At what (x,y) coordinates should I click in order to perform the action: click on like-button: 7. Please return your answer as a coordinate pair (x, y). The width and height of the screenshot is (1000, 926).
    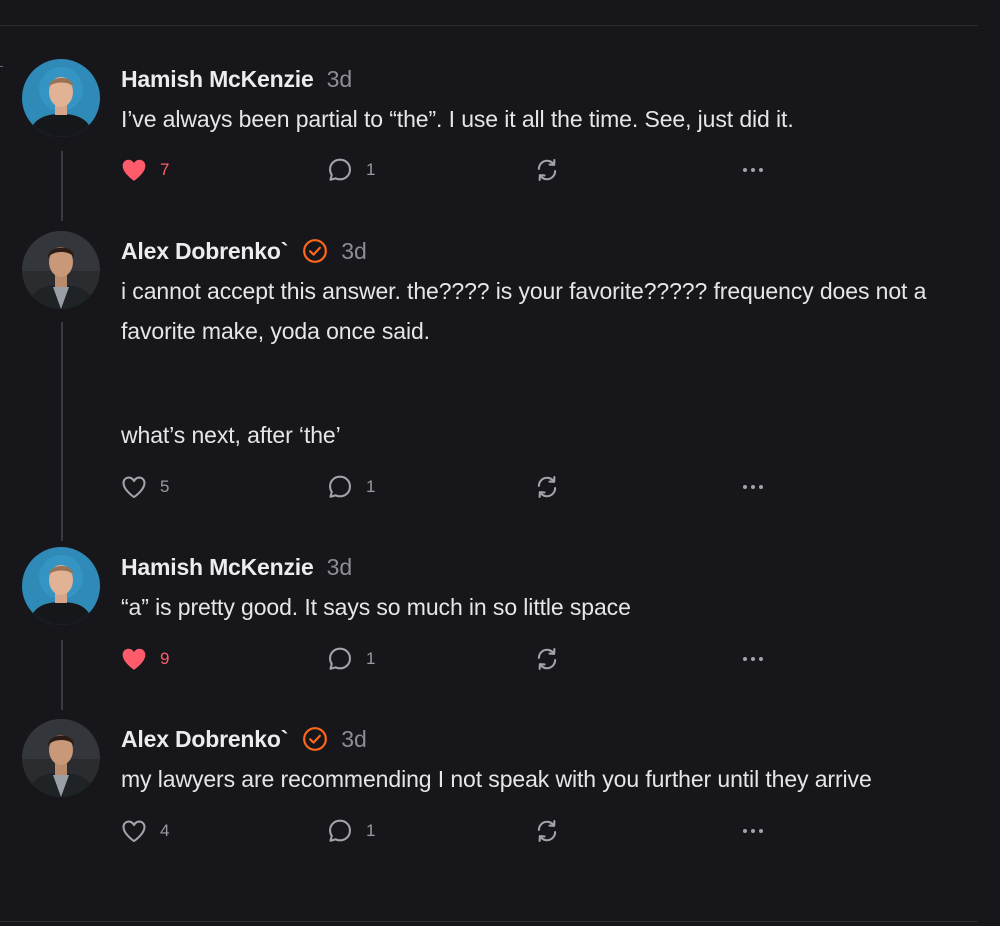
    Looking at the image, I should click on (145, 170).